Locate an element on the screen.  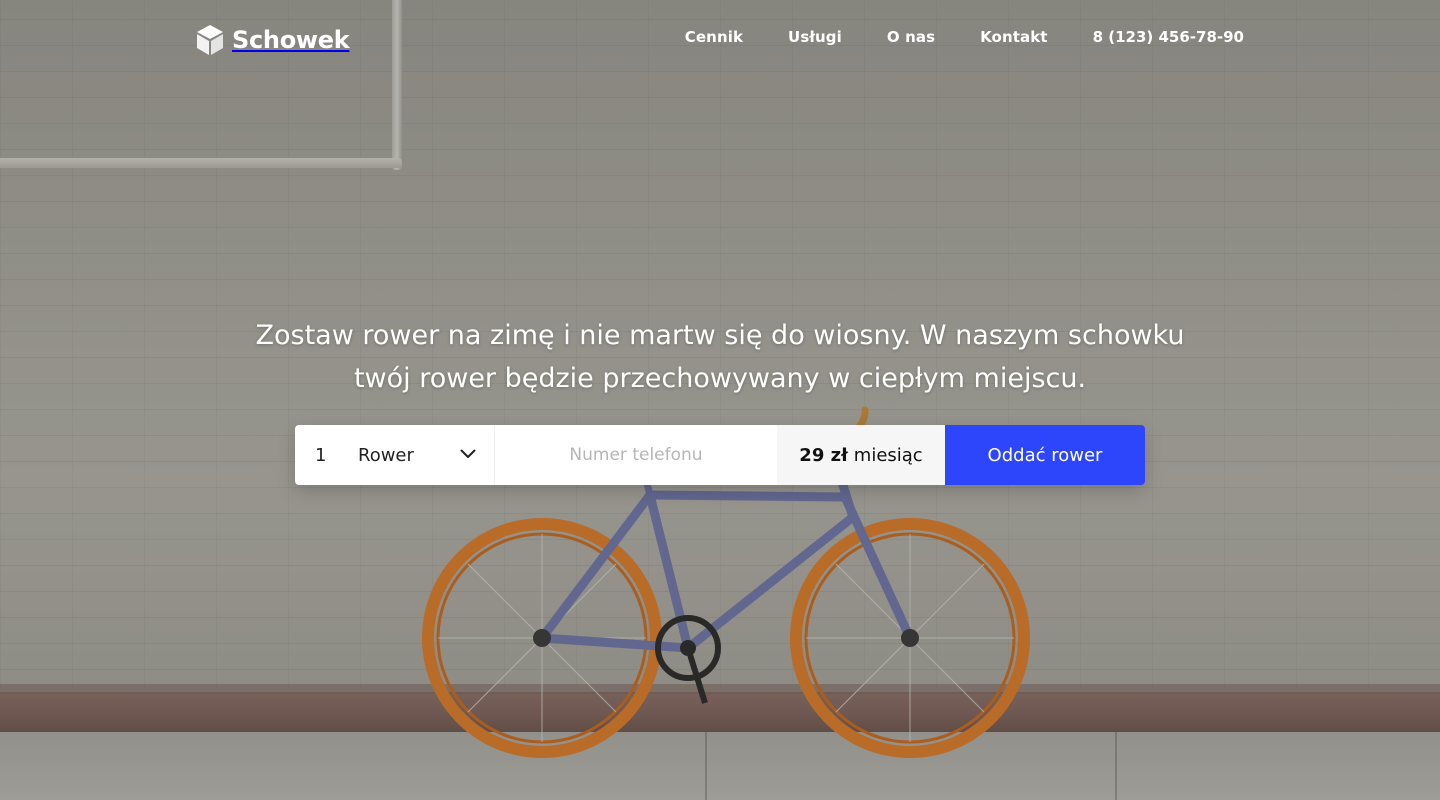
price-amount: 29 zł is located at coordinates (823, 455).